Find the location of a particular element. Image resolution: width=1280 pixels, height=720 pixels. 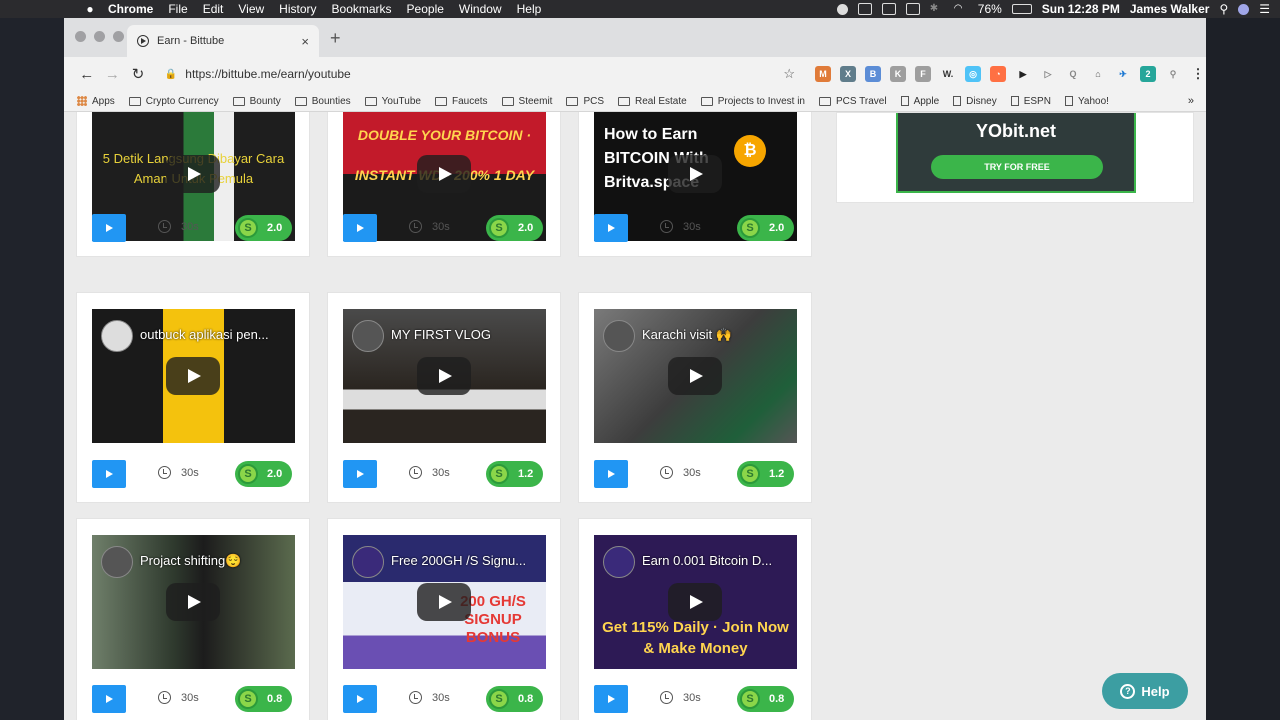

ad-cta-button: TRY FOR FREE is located at coordinates (1017, 167).